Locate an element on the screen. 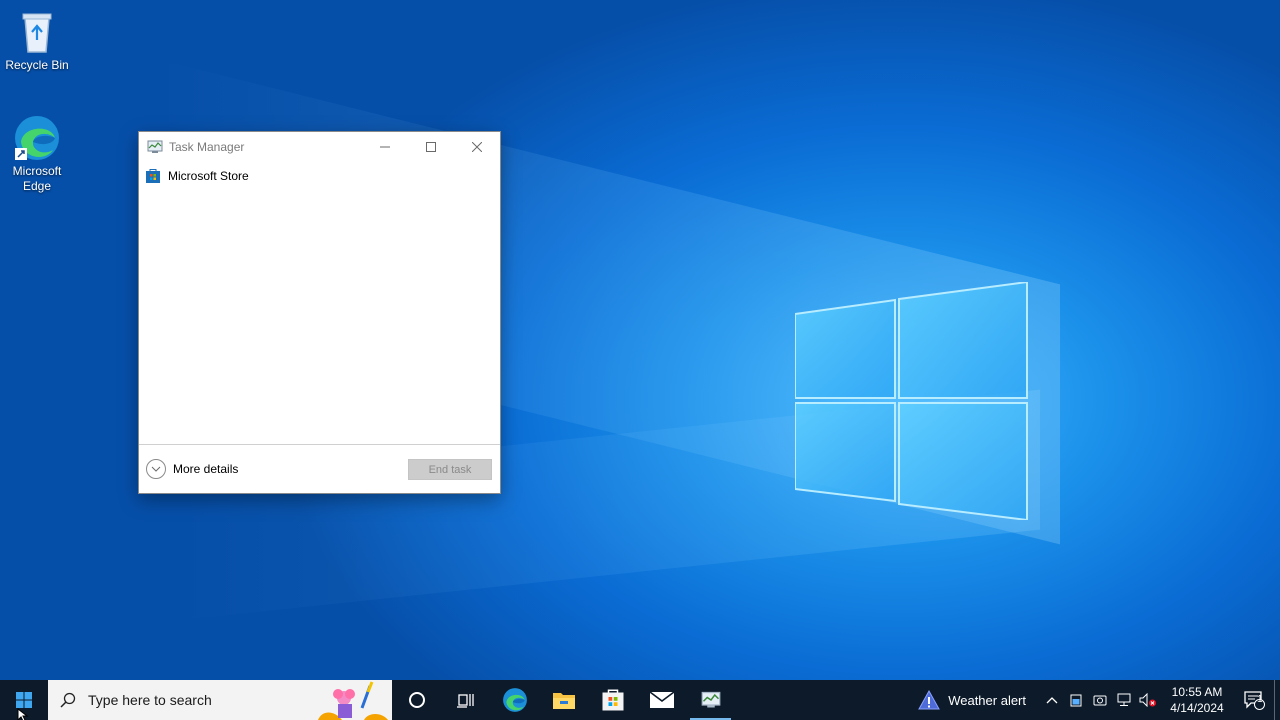 This screenshot has width=1280, height=720. tray-meet-now is located at coordinates (1100, 700).